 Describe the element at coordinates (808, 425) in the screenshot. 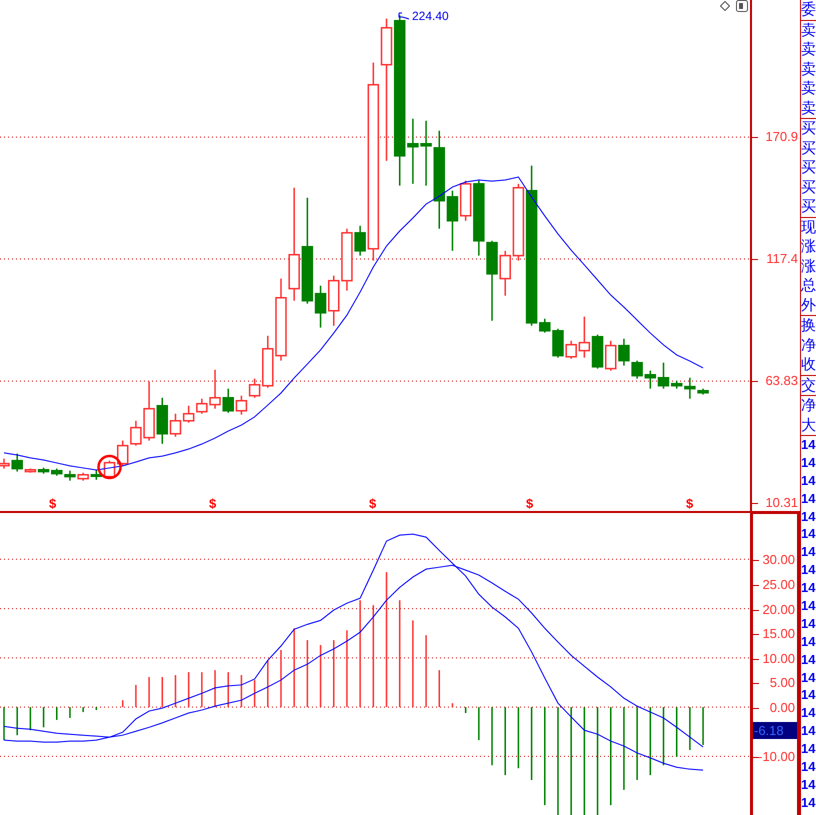

I see `side-panel-label: 大` at that location.